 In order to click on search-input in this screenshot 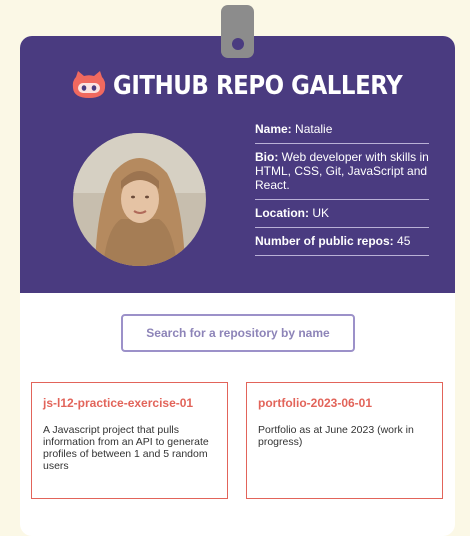, I will do `click(238, 333)`.